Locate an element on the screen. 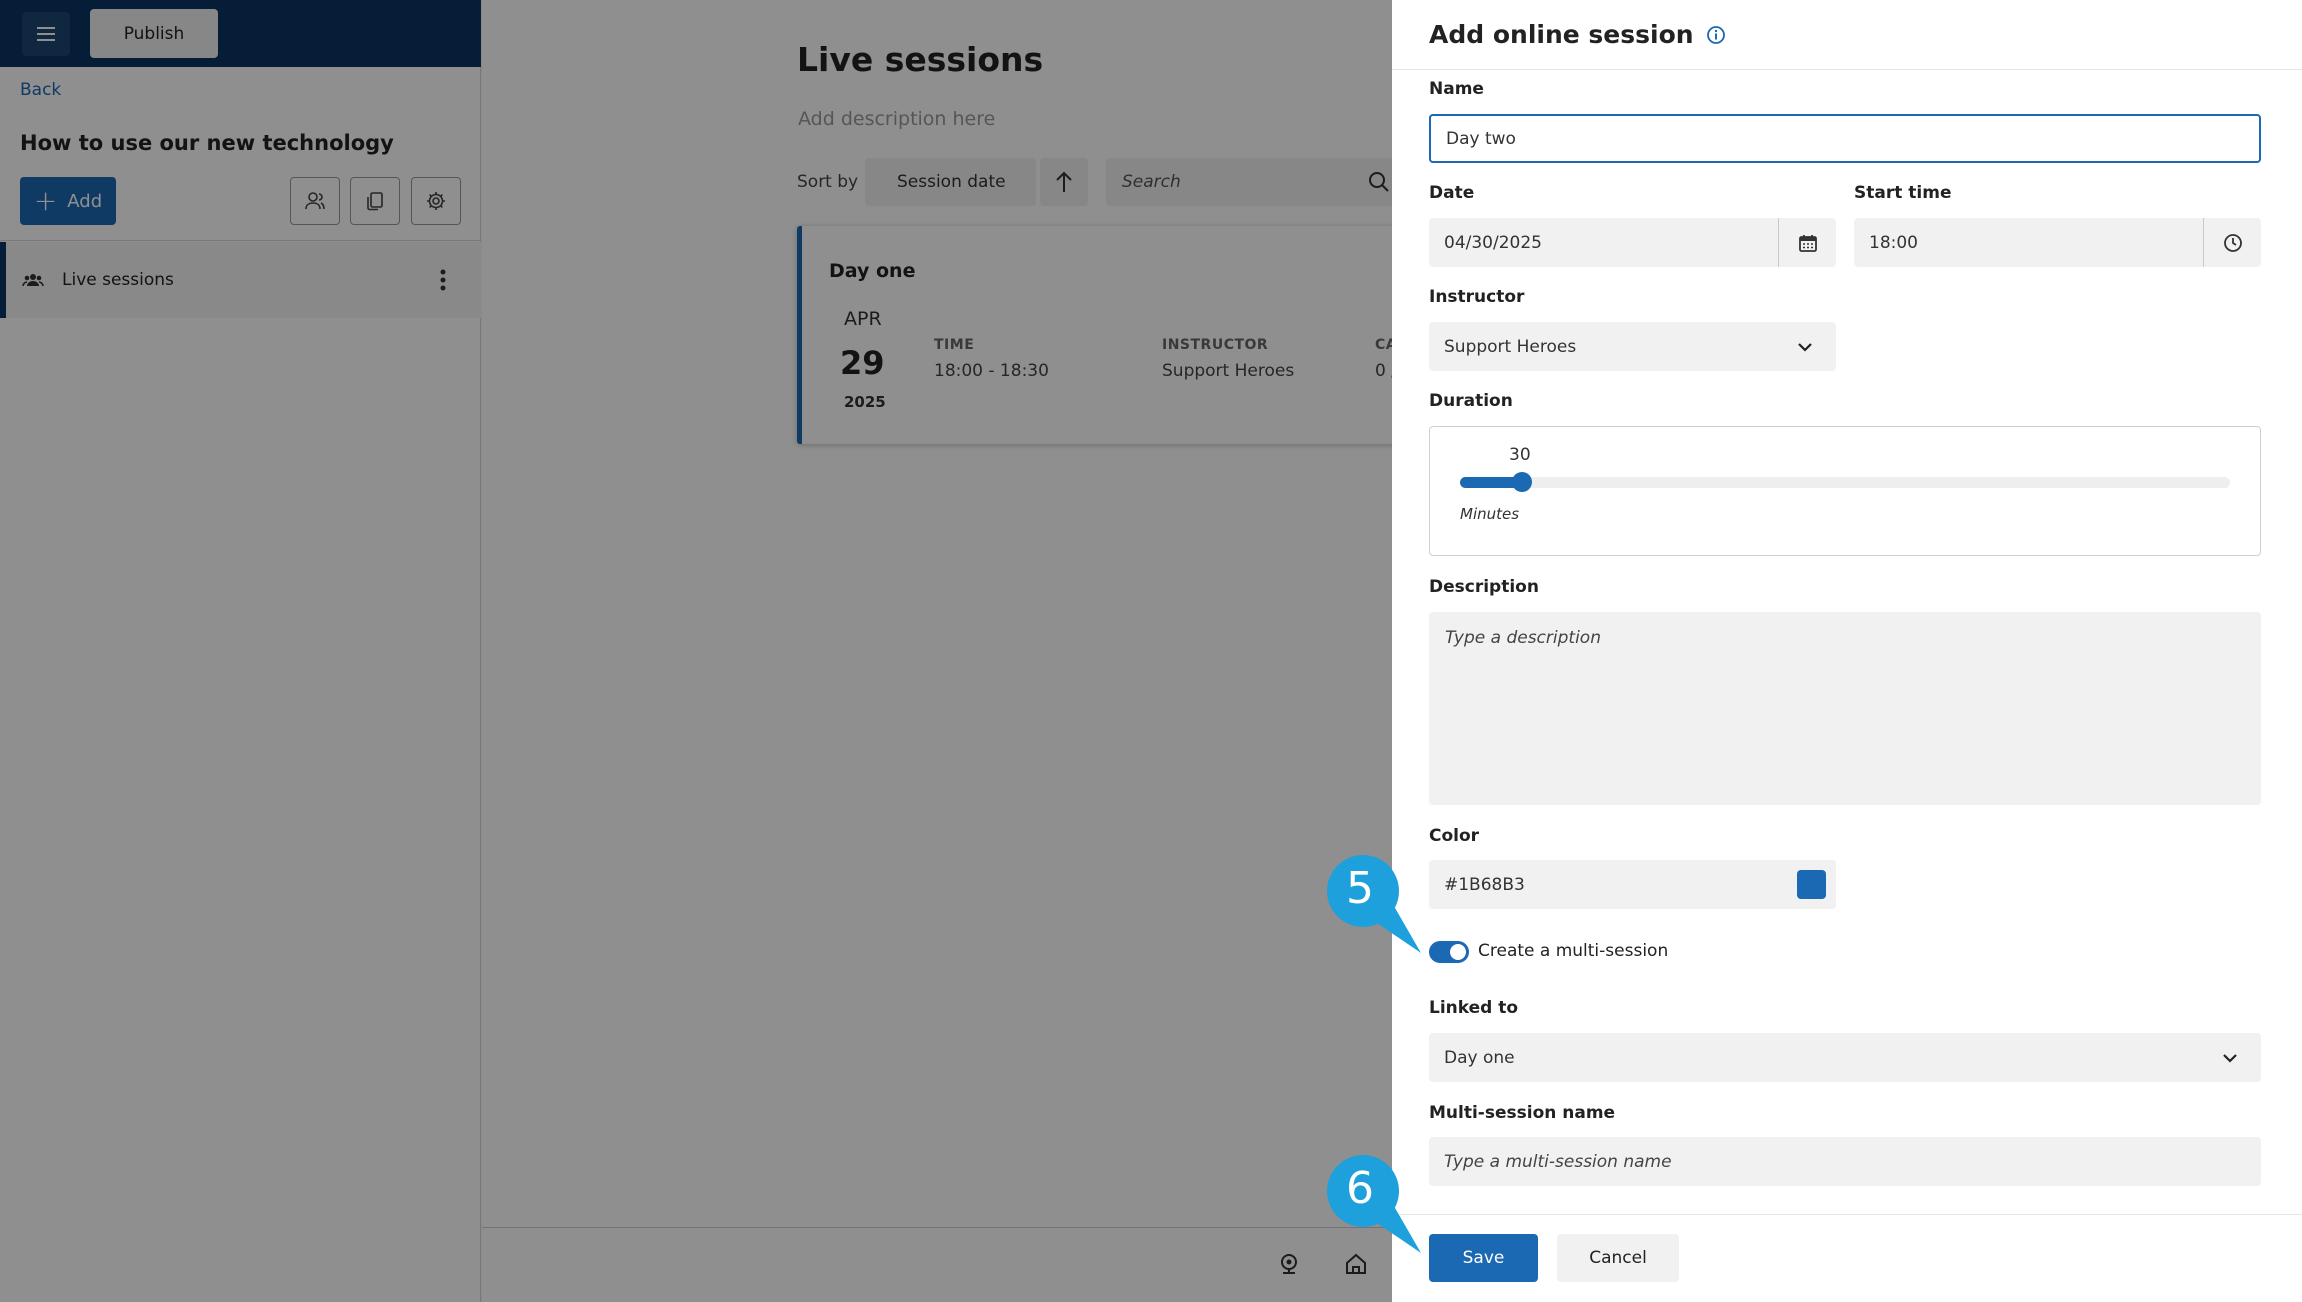 This screenshot has height=1302, width=2302. time-picker-button is located at coordinates (2232, 242).